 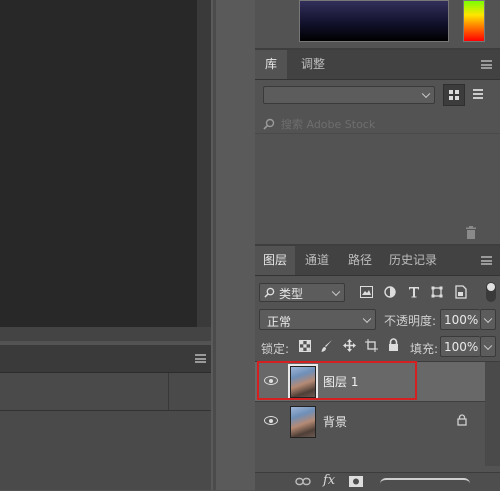 What do you see at coordinates (317, 260) in the screenshot?
I see `tab-channels: 通道` at bounding box center [317, 260].